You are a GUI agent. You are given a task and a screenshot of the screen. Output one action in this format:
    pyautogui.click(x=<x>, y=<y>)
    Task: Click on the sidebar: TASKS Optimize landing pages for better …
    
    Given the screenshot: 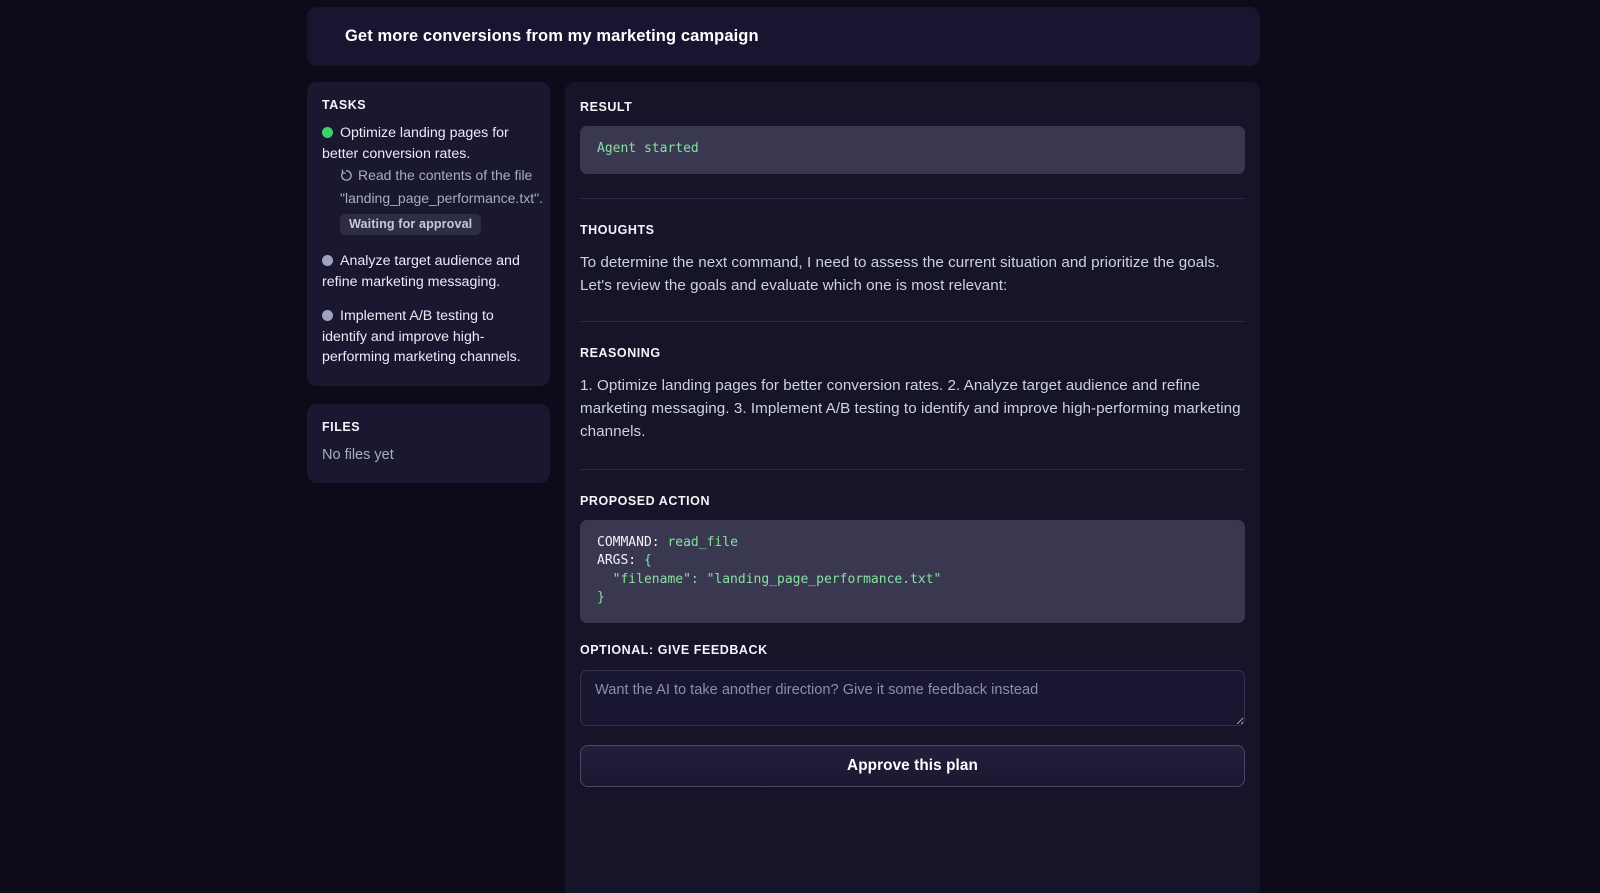 What is the action you would take?
    pyautogui.click(x=428, y=282)
    